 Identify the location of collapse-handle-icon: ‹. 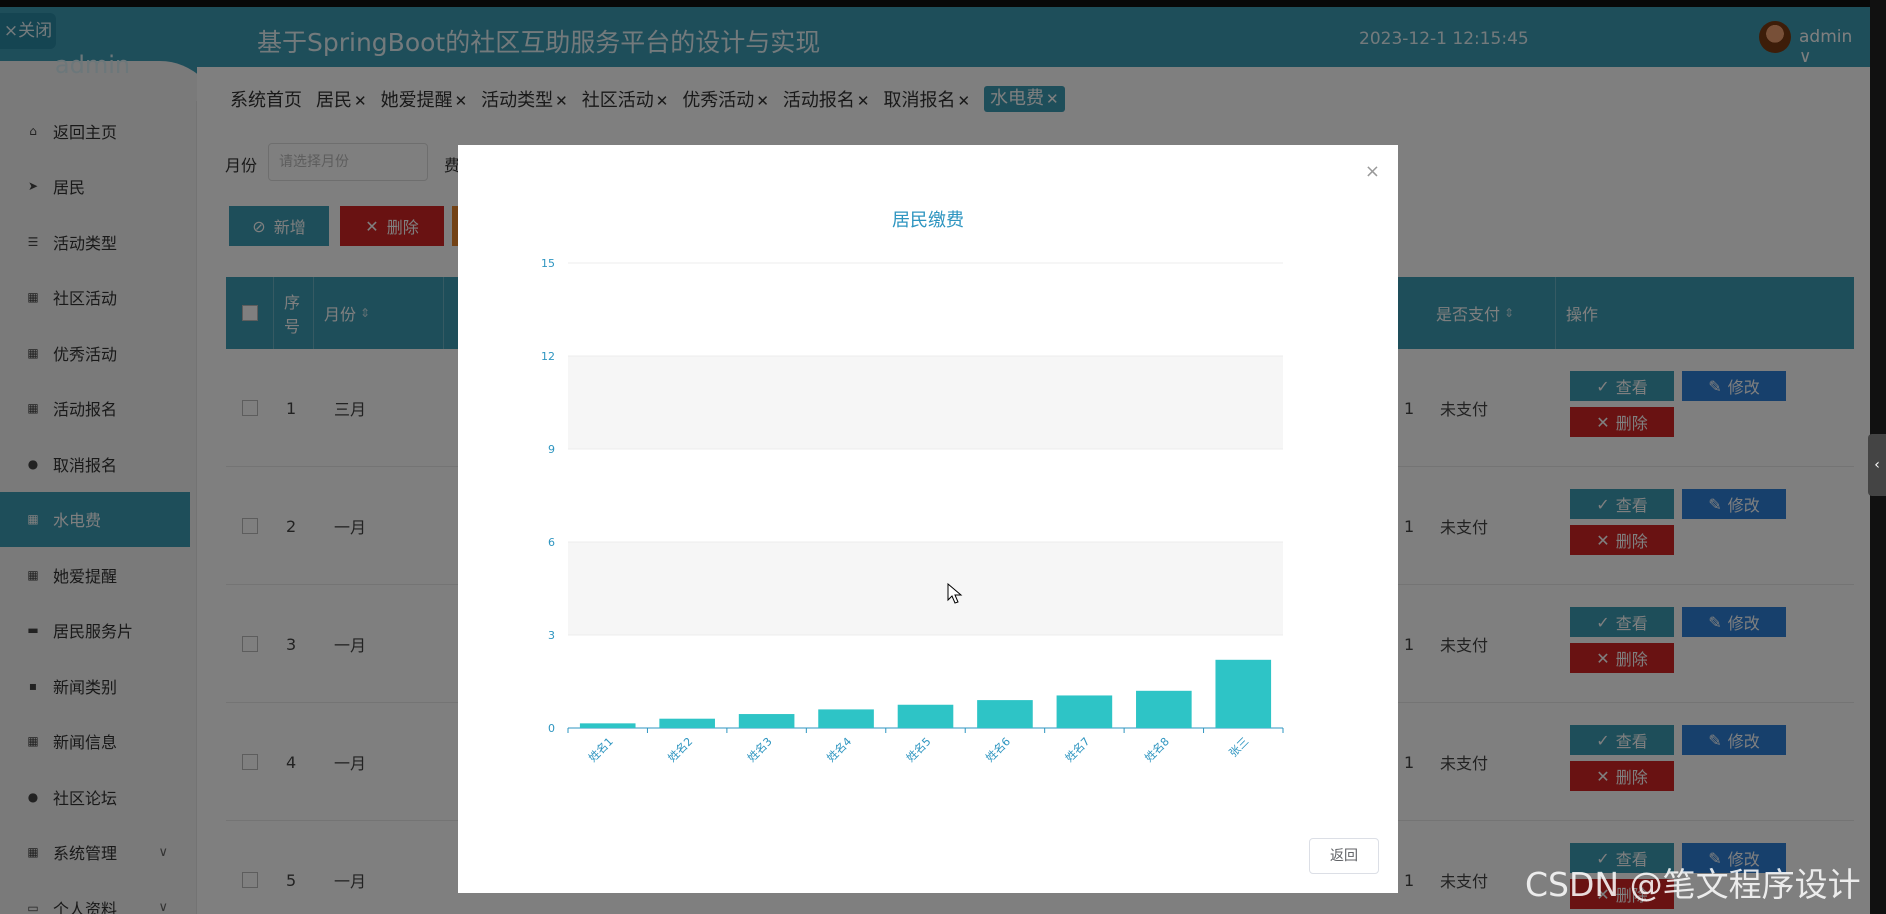
(1877, 465).